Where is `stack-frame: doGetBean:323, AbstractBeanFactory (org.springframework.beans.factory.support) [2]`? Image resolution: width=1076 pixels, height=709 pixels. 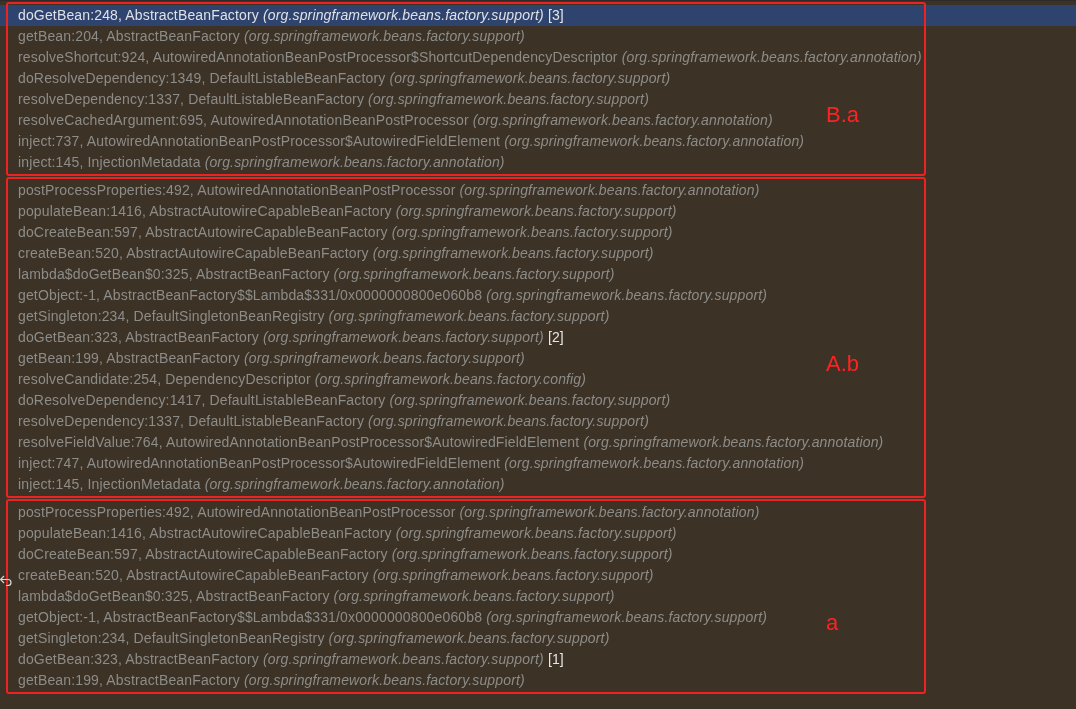 stack-frame: doGetBean:323, AbstractBeanFactory (org.springframework.beans.factory.support) [2] is located at coordinates (285, 337).